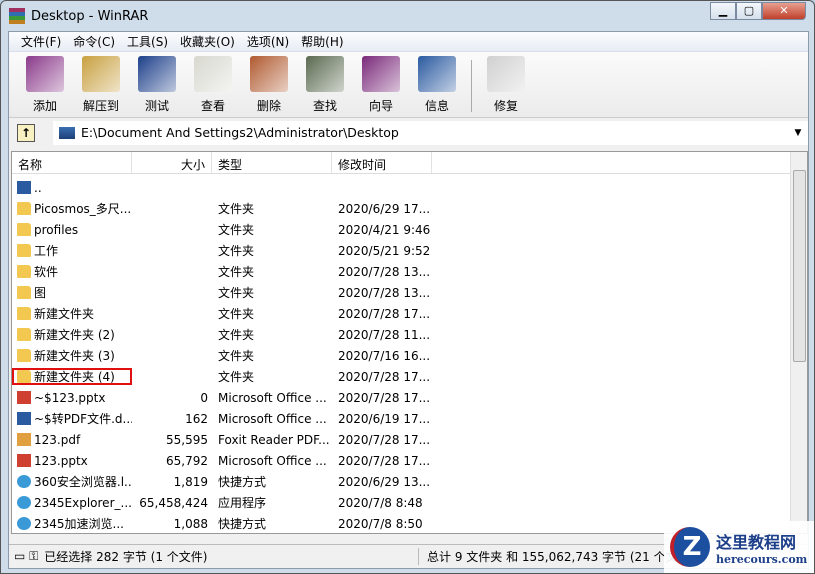 The image size is (815, 574). I want to click on file-date: 2020/7/8 8:48, so click(380, 502).